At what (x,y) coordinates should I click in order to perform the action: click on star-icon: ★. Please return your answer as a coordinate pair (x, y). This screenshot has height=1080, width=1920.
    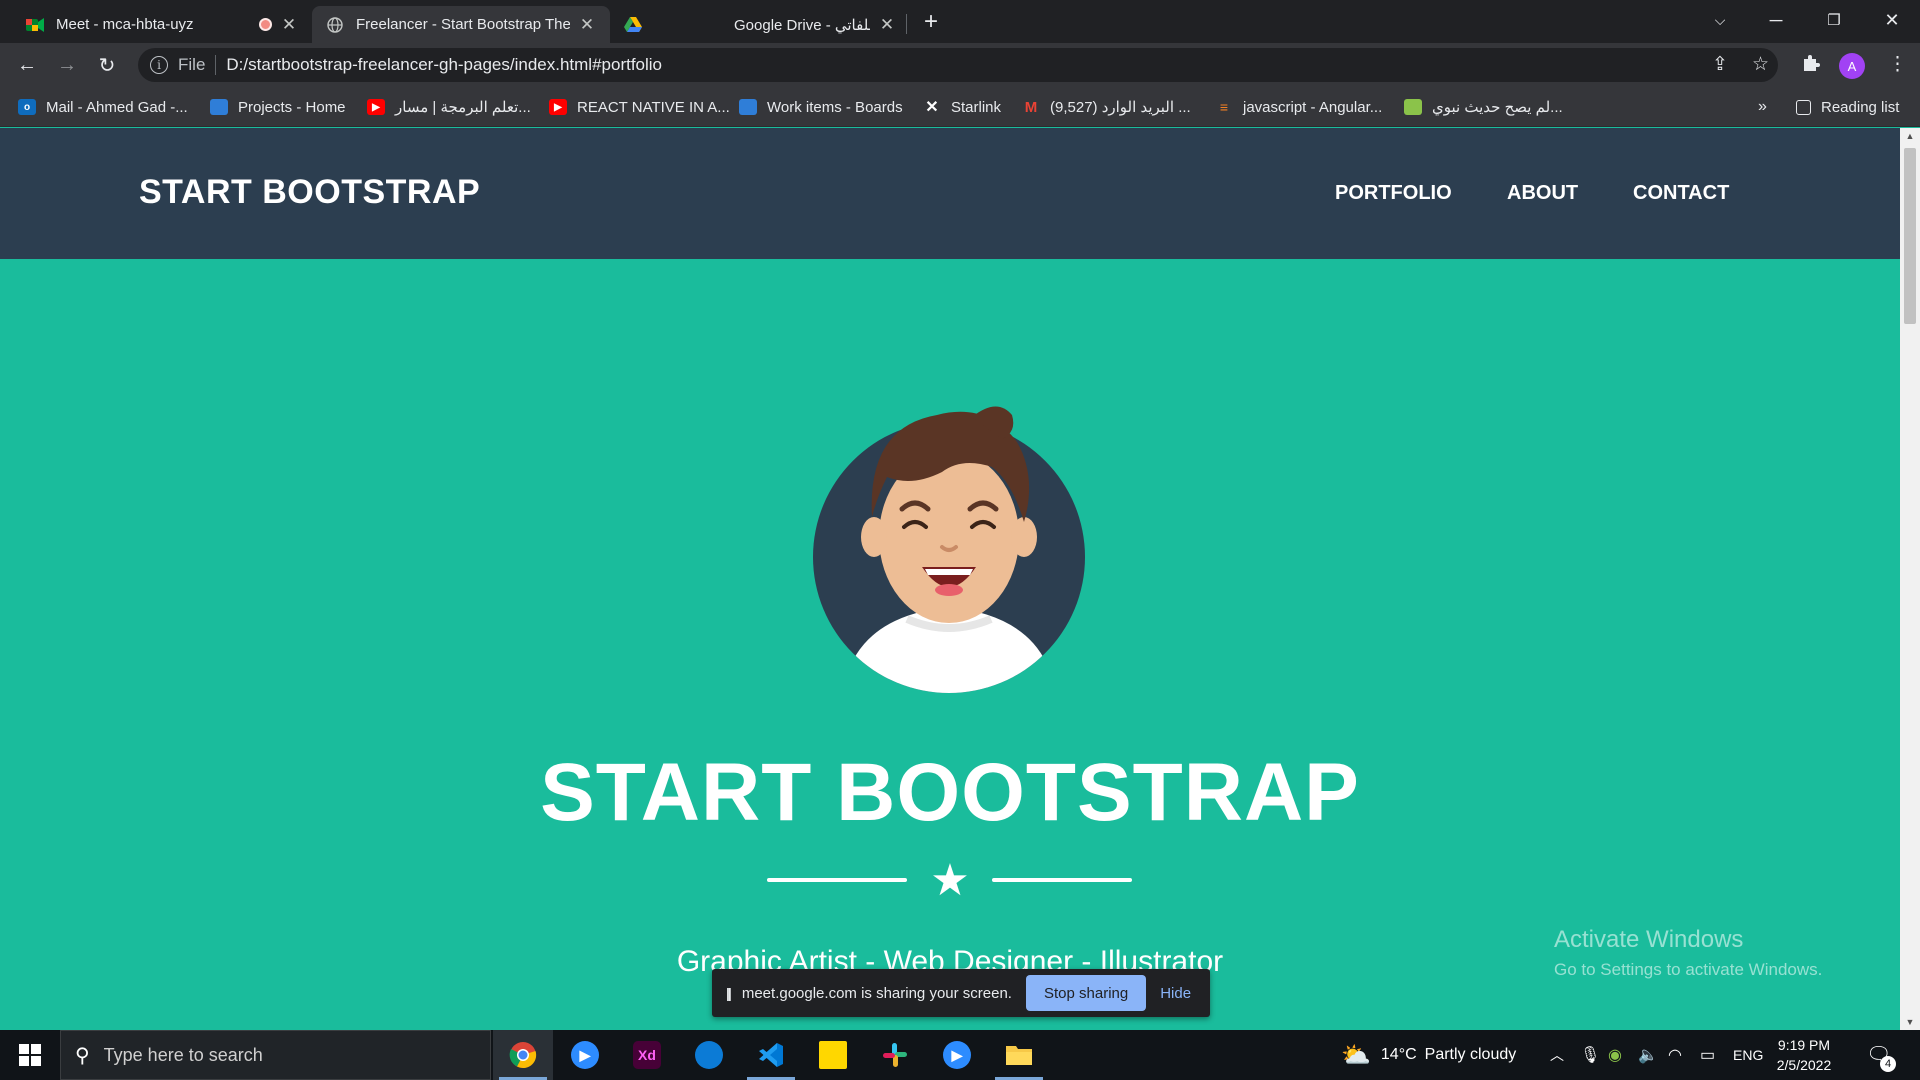
    Looking at the image, I should click on (950, 880).